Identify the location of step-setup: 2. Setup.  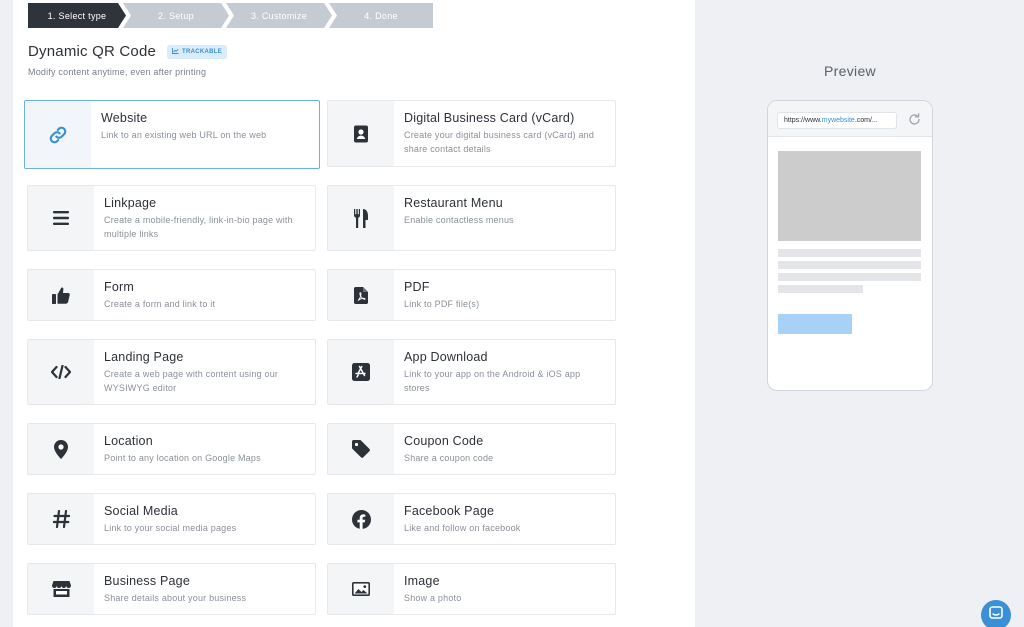
(176, 15).